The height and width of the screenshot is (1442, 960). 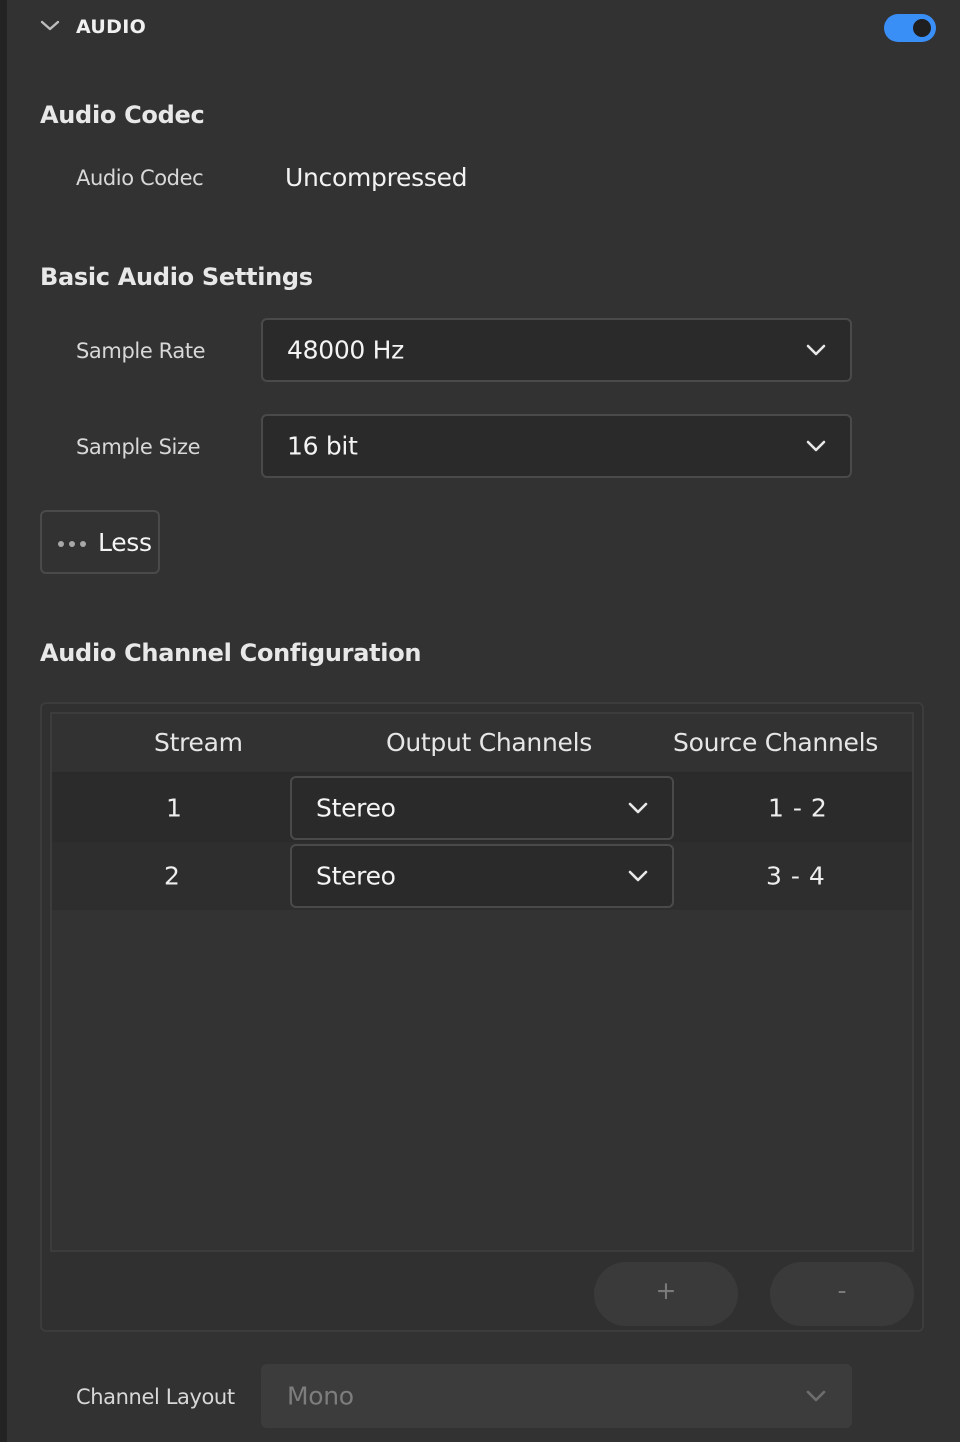 I want to click on less-button: Less, so click(x=100, y=542).